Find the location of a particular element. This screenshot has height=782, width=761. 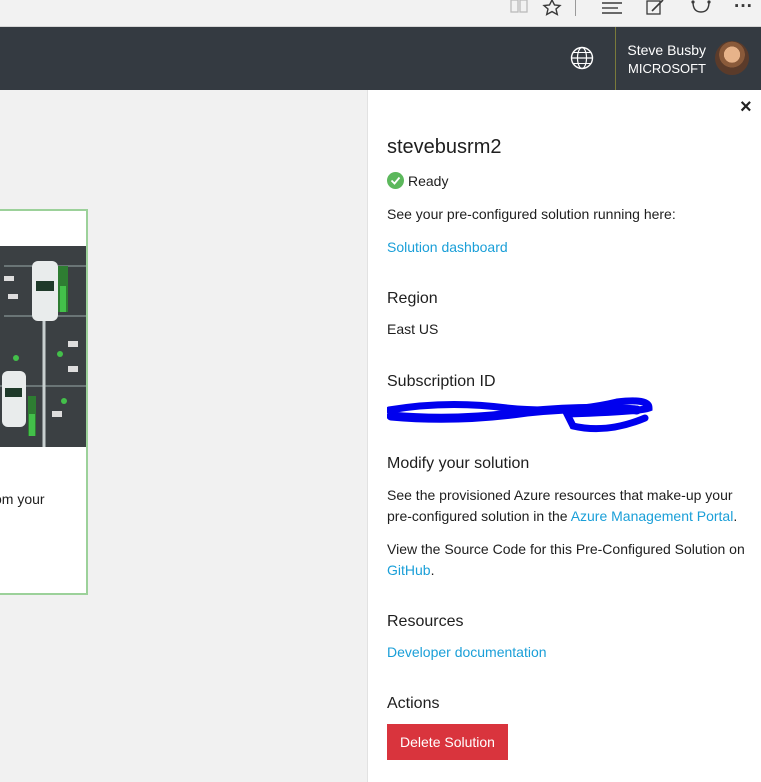

github-line: GitHub. is located at coordinates (410, 570).